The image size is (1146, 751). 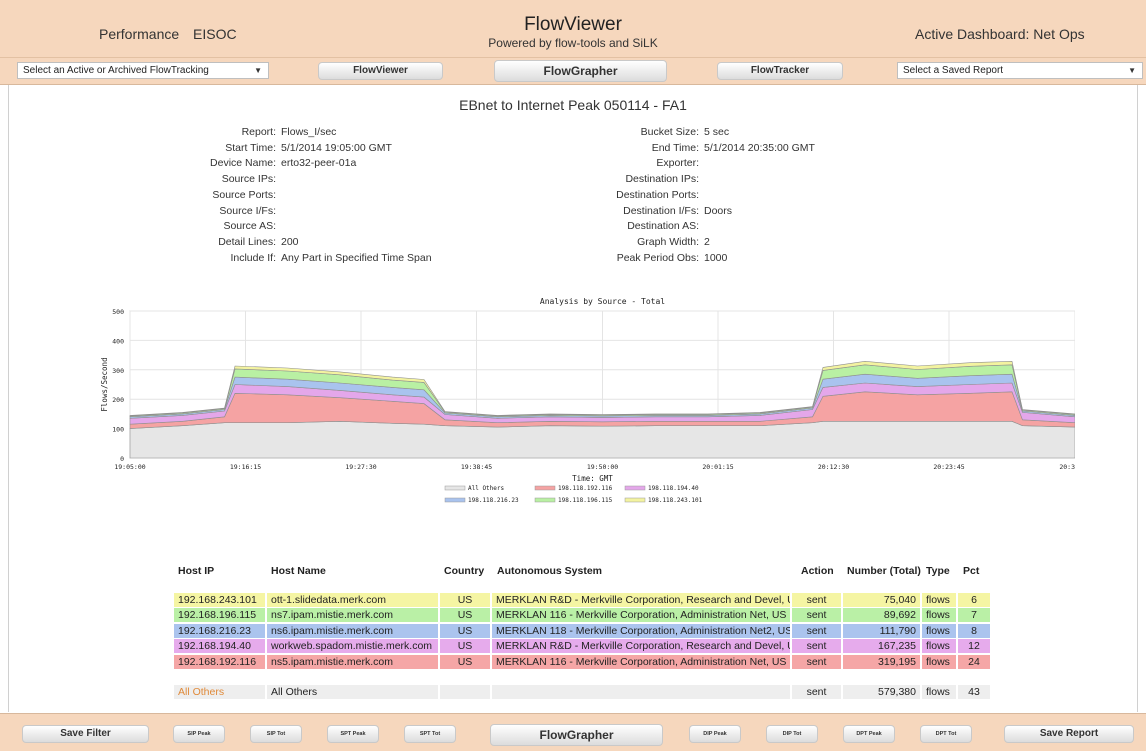 I want to click on table-cell-pct: 7, so click(x=974, y=615).